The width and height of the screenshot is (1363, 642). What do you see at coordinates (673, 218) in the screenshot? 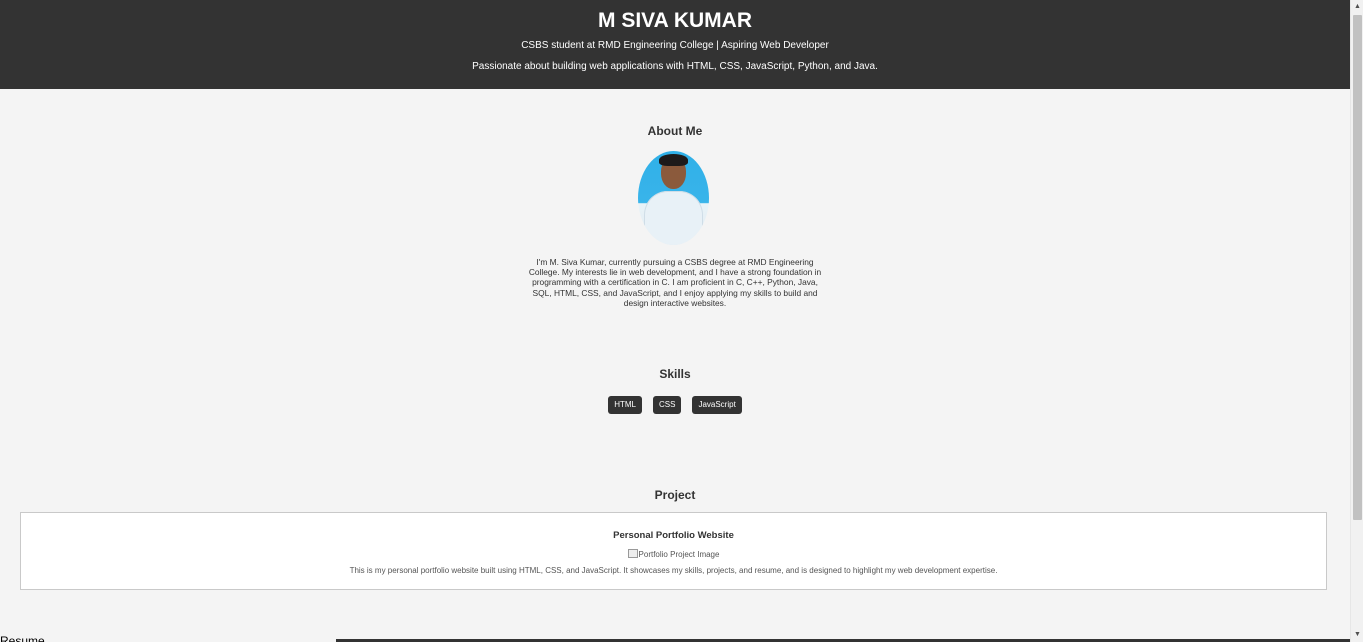
I see `photo-shirt` at bounding box center [673, 218].